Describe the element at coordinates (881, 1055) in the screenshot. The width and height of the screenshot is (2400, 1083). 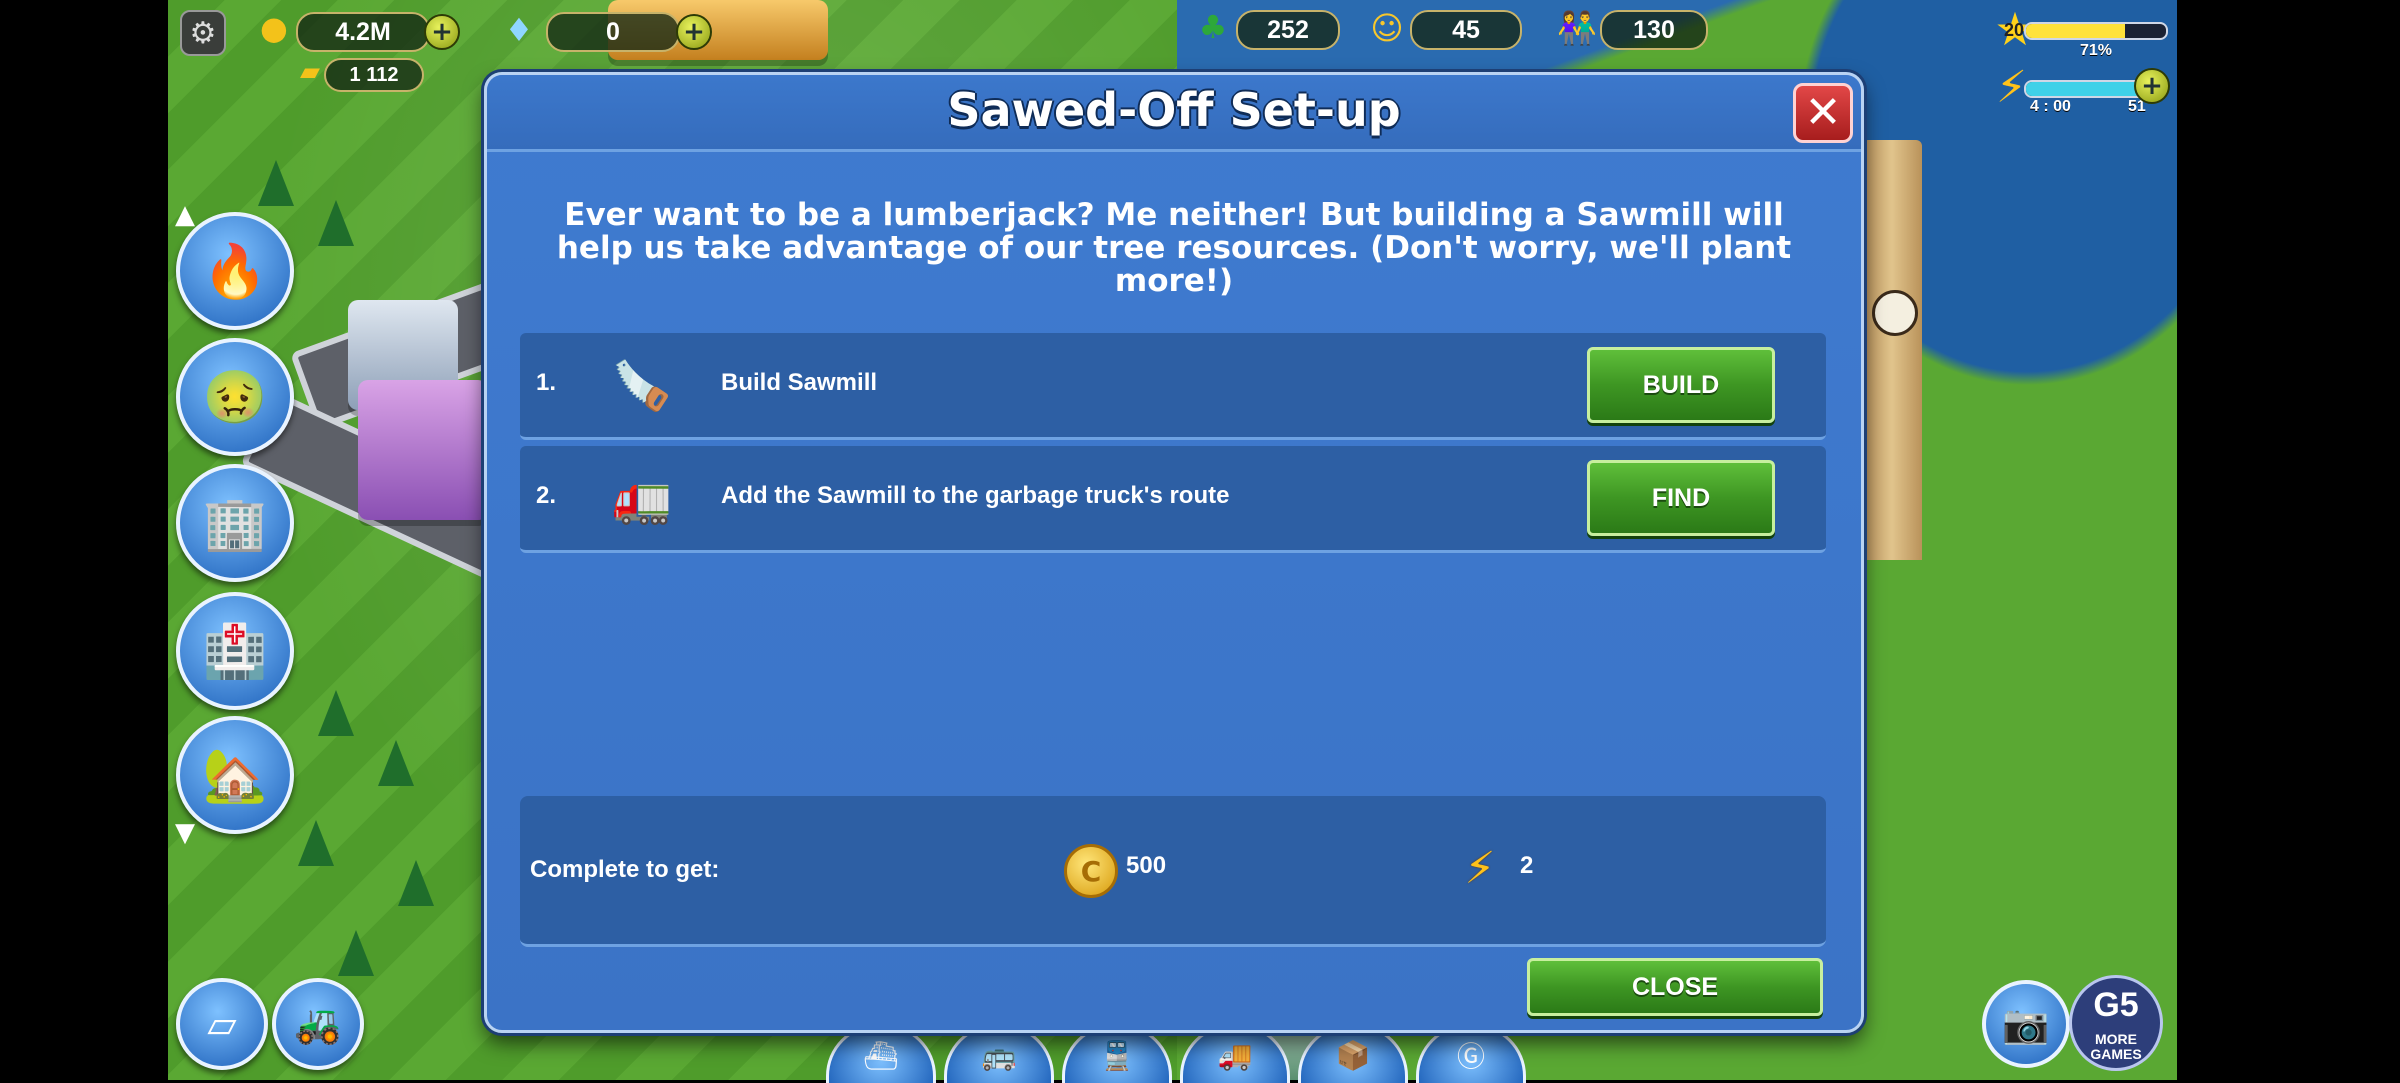
I see `ship-icon: ⛴` at that location.